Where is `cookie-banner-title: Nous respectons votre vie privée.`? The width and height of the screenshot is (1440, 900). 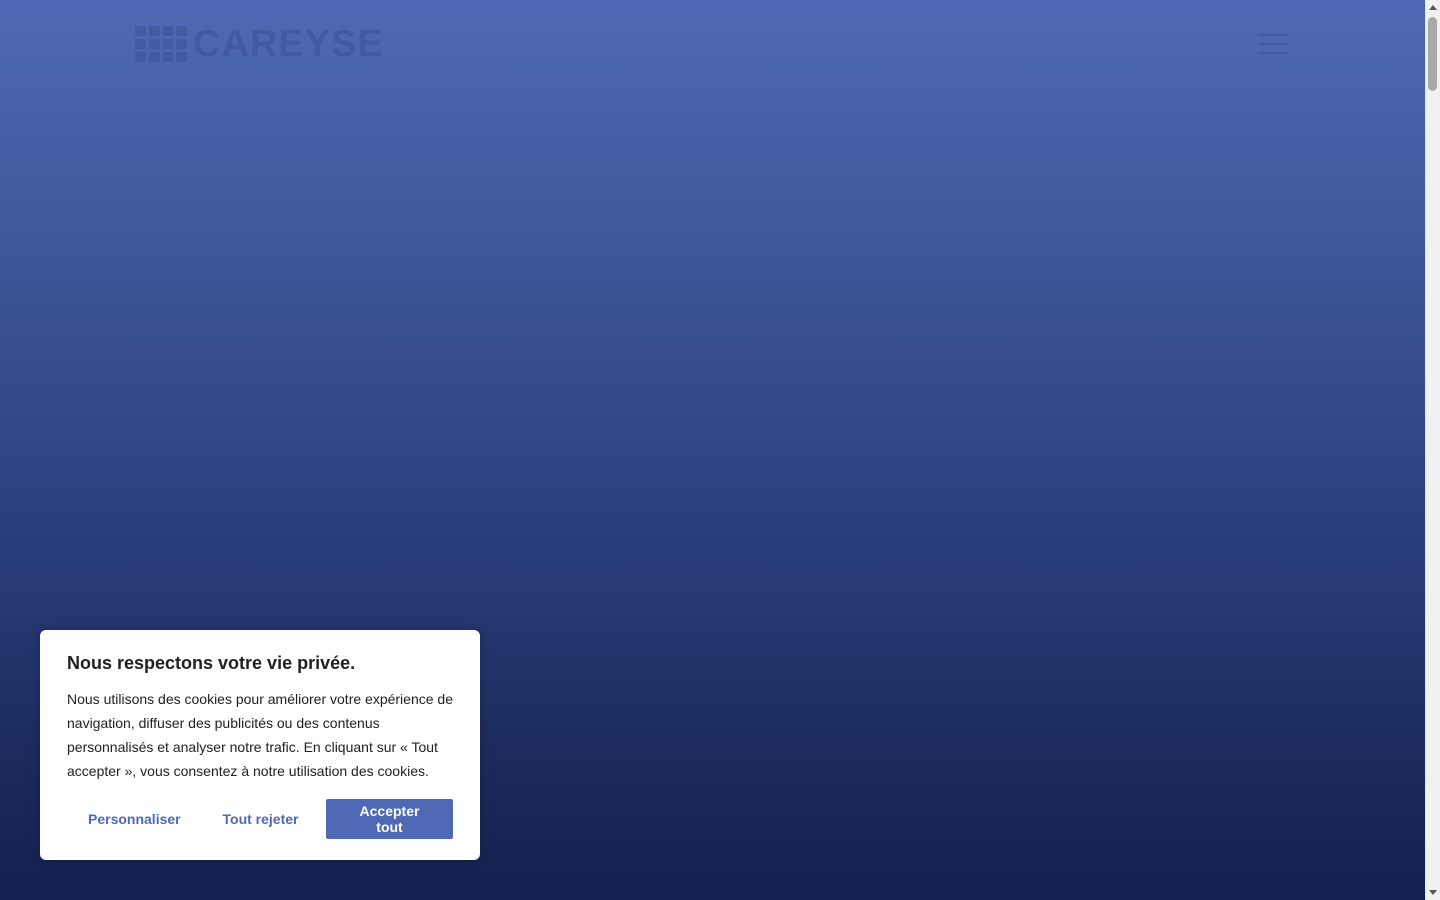 cookie-banner-title: Nous respectons votre vie privée. is located at coordinates (211, 663).